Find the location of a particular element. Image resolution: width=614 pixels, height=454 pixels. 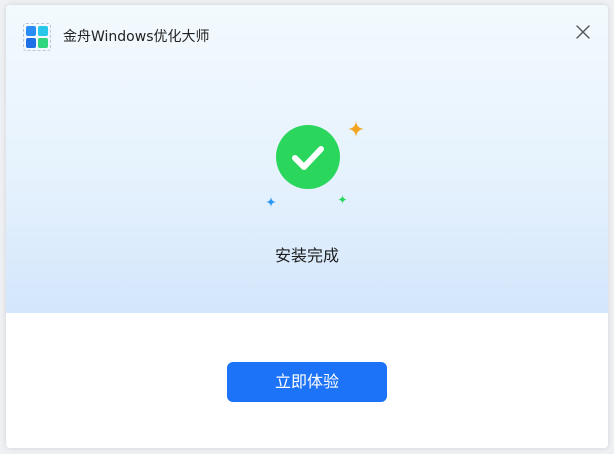

sparkle-green-icon is located at coordinates (342, 199).